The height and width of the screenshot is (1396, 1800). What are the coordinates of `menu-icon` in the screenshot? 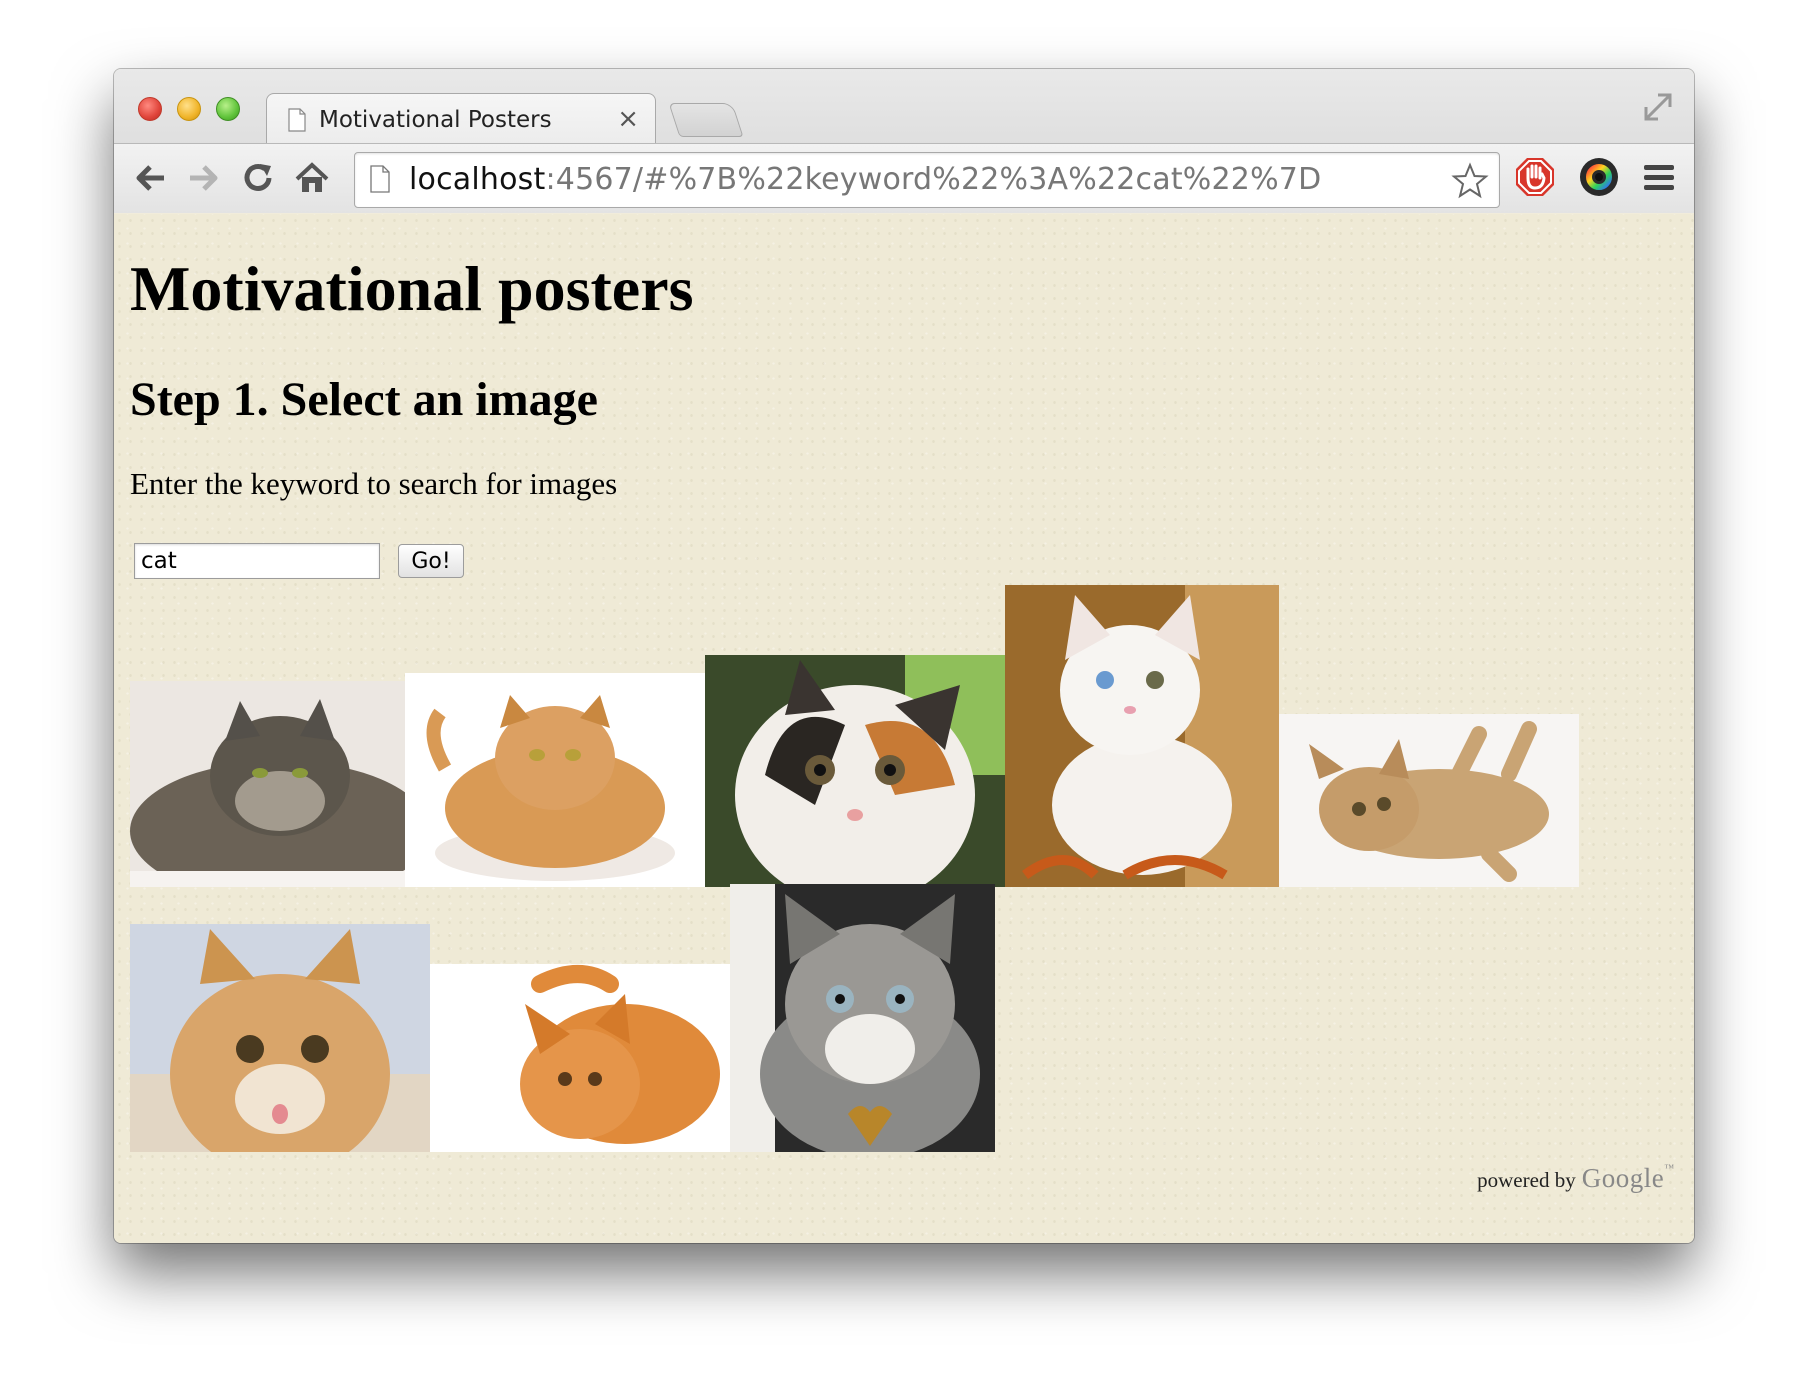 It's located at (1659, 177).